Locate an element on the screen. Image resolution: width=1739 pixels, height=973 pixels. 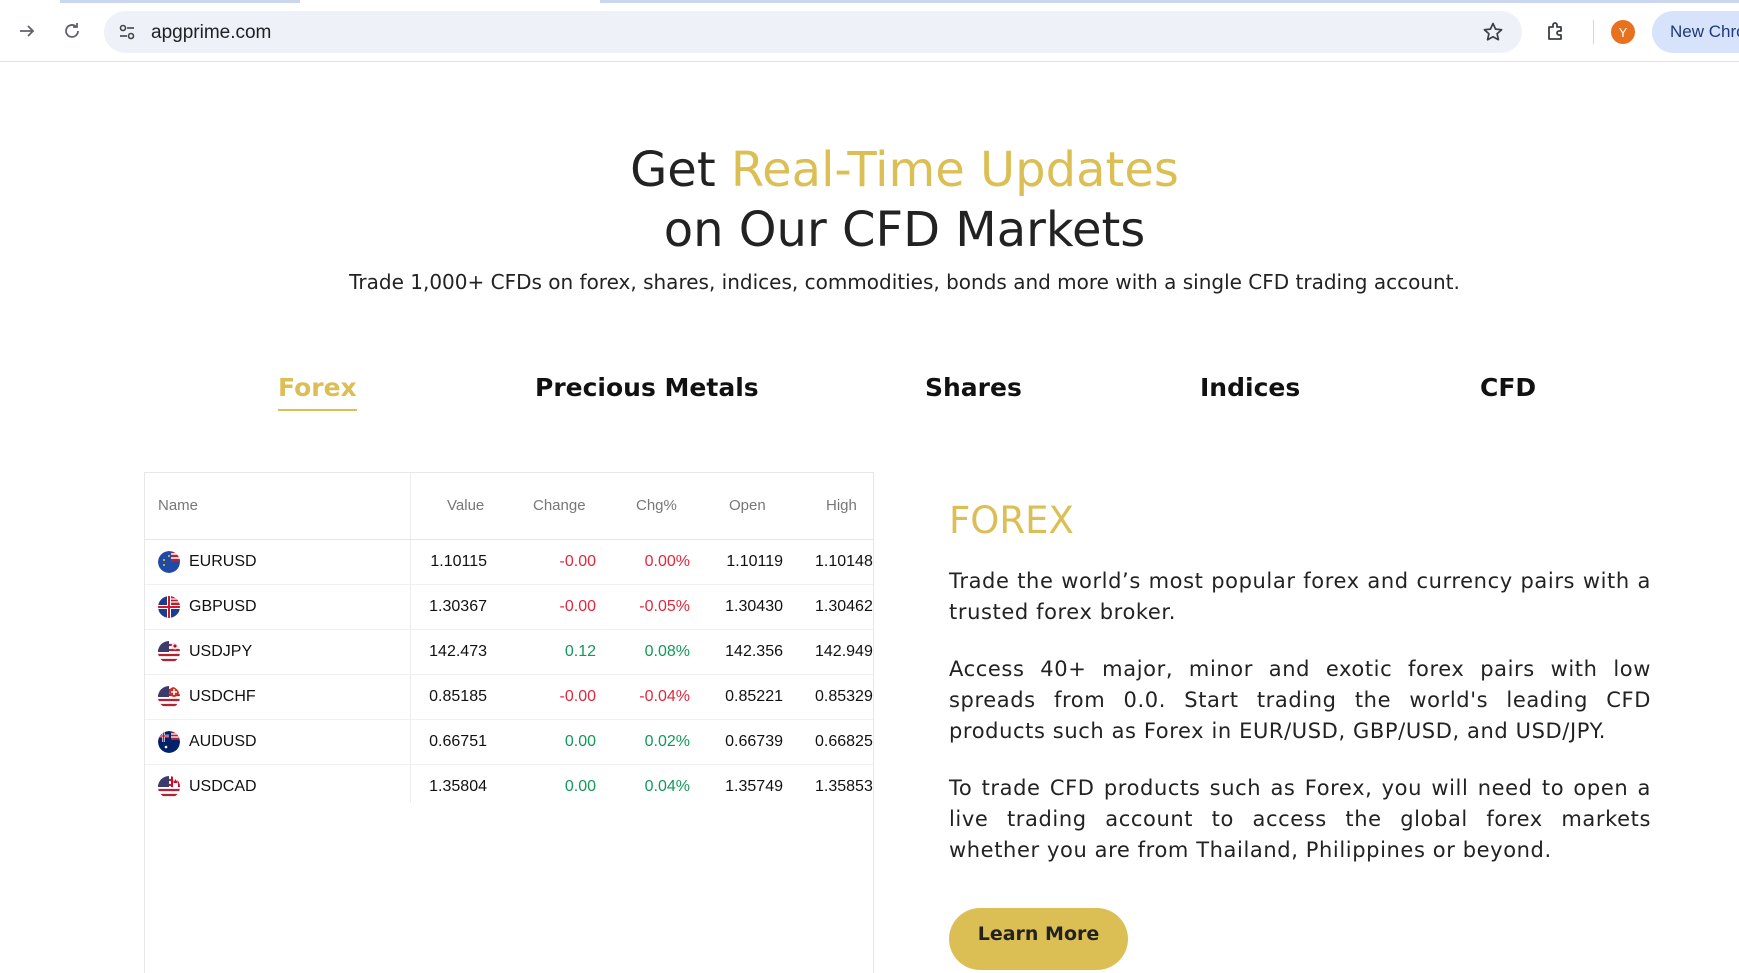
open-cell: 142.356 is located at coordinates (754, 651).